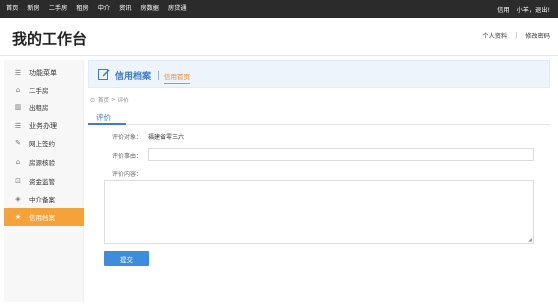  Describe the element at coordinates (113, 100) in the screenshot. I see `breadcrumb-arrow: >` at that location.